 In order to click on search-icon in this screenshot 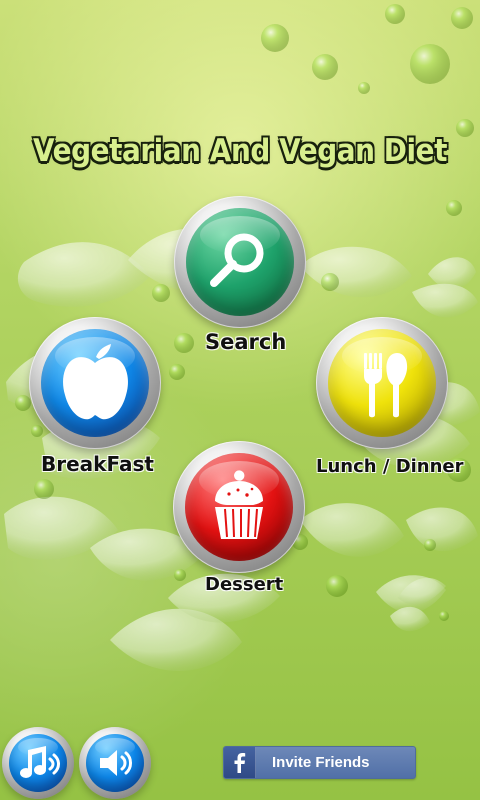, I will do `click(237, 260)`.